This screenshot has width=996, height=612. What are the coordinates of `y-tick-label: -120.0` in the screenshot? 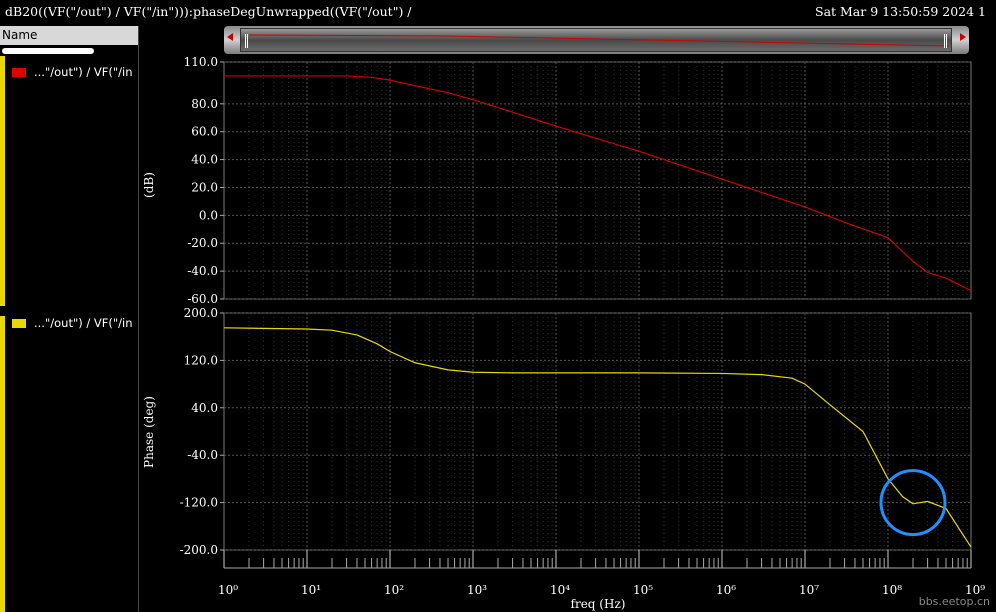 It's located at (199, 503).